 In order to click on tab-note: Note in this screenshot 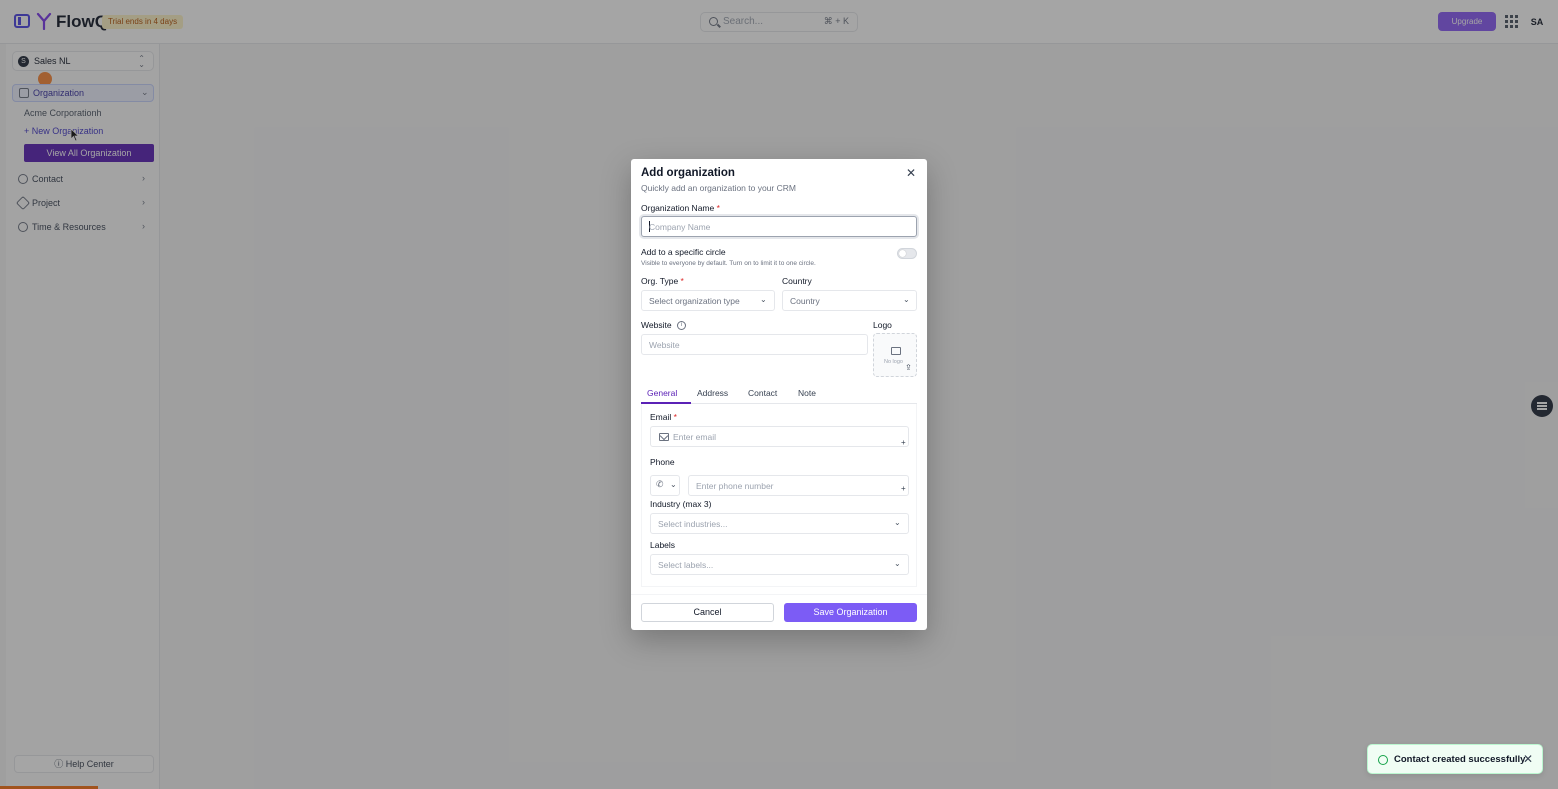, I will do `click(807, 393)`.